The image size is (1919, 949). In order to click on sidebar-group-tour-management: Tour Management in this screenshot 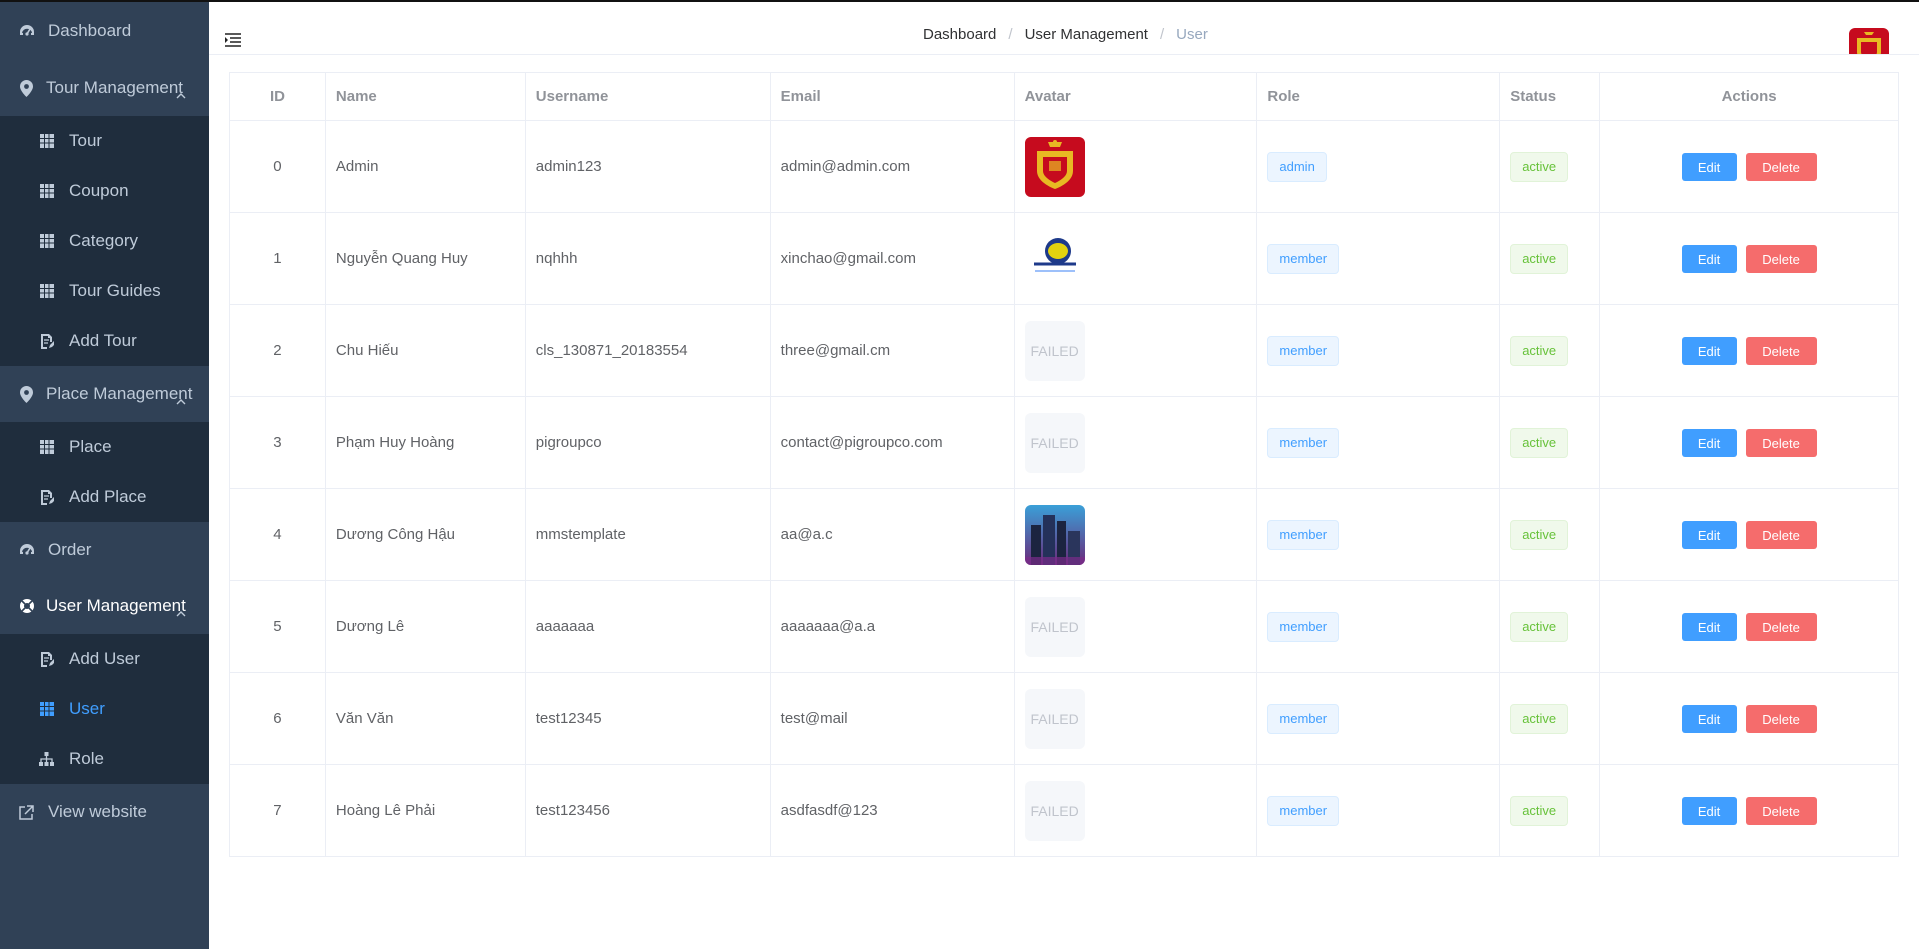, I will do `click(104, 88)`.